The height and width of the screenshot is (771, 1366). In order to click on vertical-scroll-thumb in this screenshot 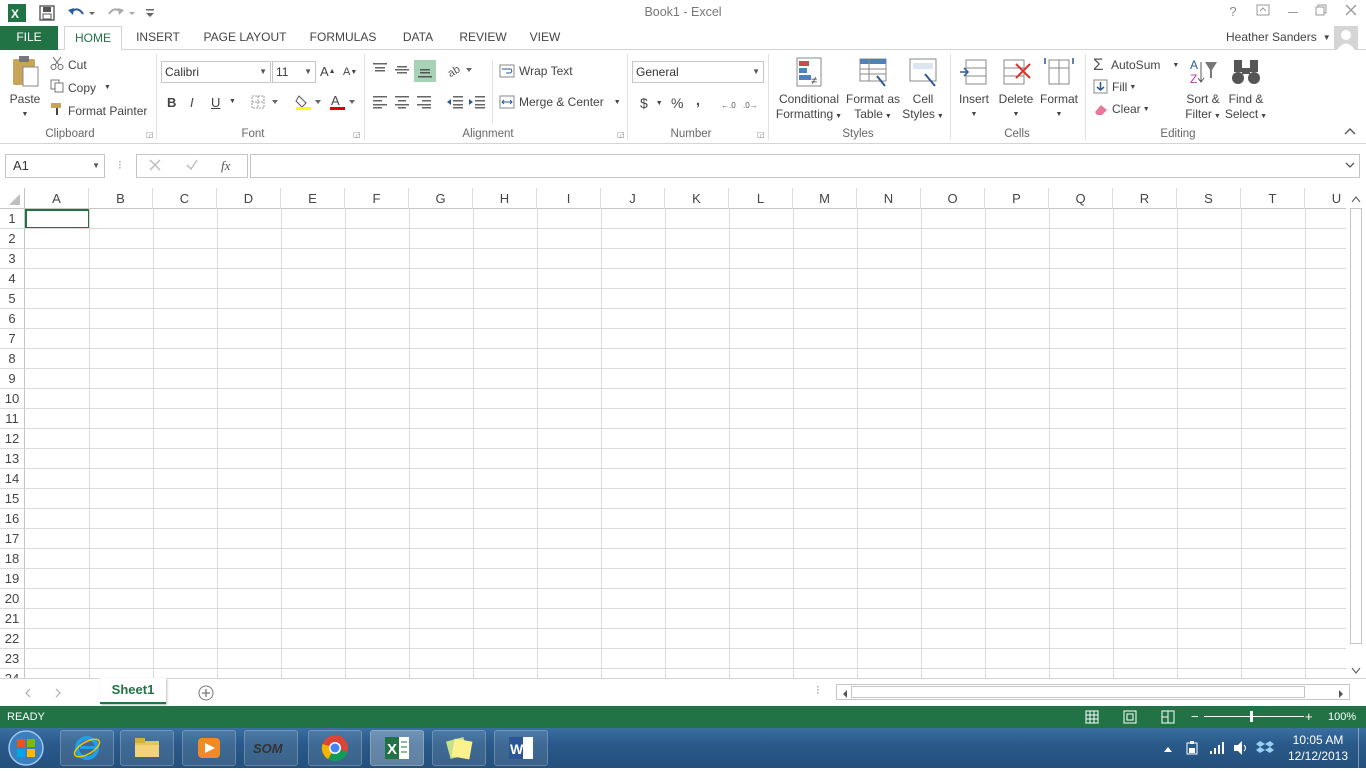, I will do `click(1356, 426)`.